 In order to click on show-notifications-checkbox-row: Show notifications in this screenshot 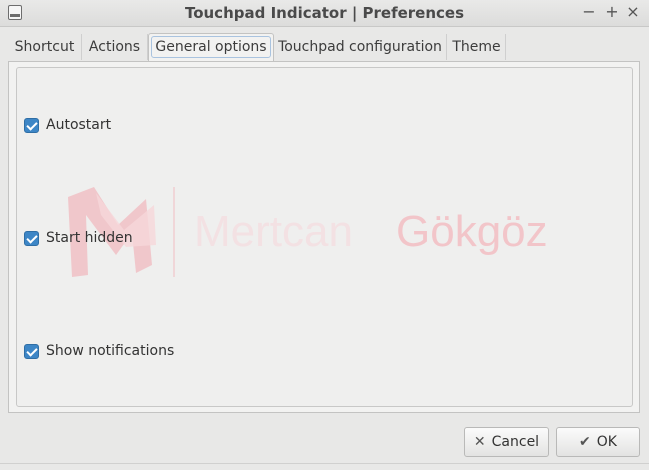, I will do `click(99, 351)`.